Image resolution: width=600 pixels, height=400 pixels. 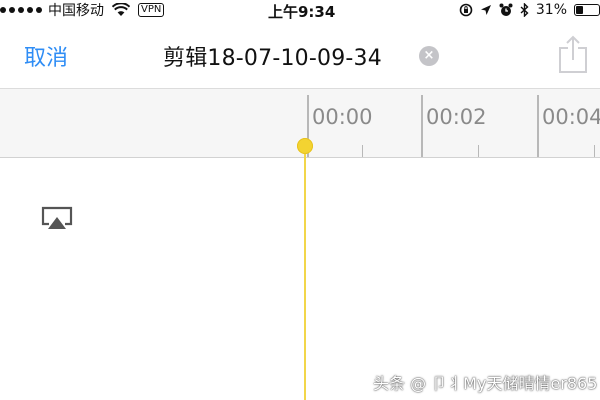 What do you see at coordinates (529, 10) in the screenshot?
I see `status-bar-right: 31%` at bounding box center [529, 10].